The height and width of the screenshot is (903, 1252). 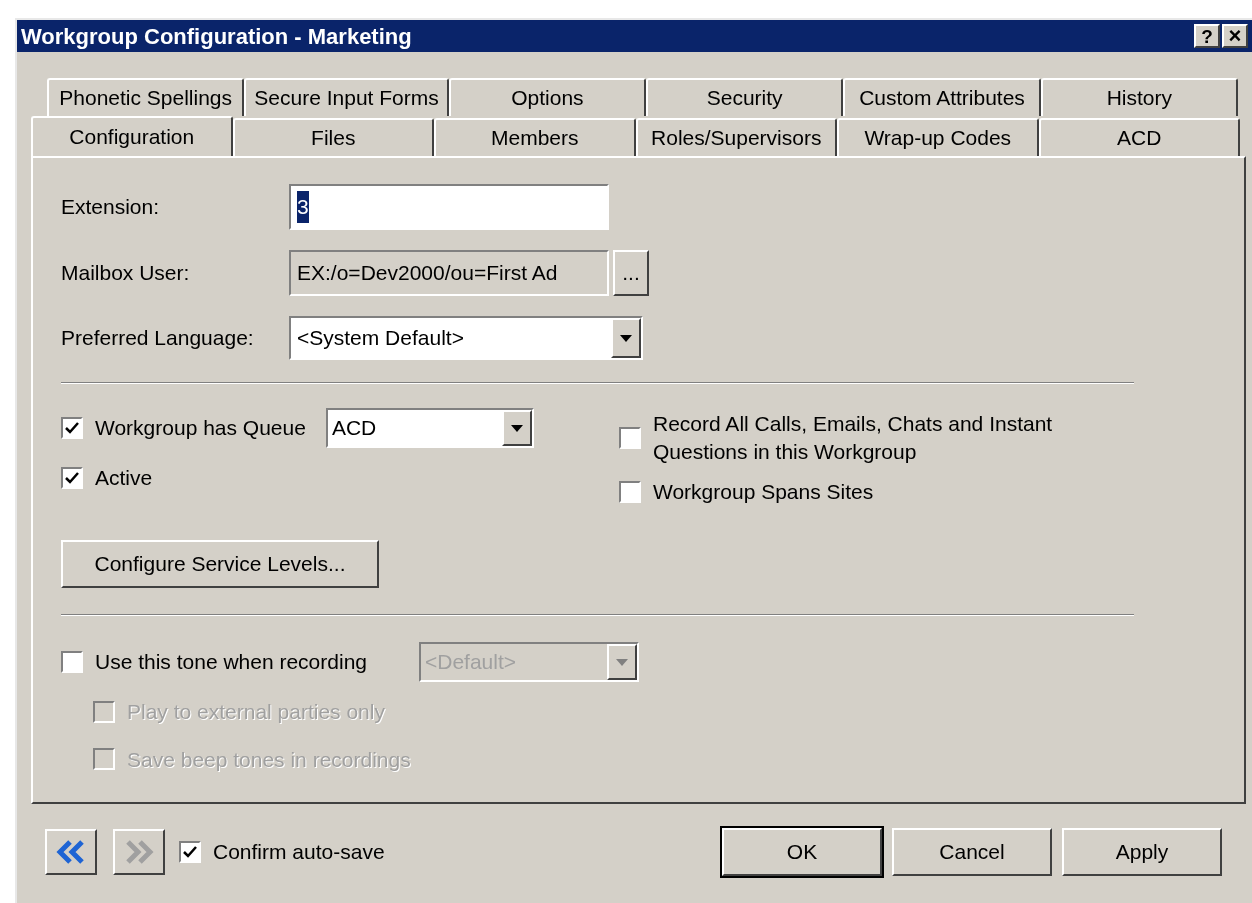 I want to click on close-button: ×, so click(x=1235, y=36).